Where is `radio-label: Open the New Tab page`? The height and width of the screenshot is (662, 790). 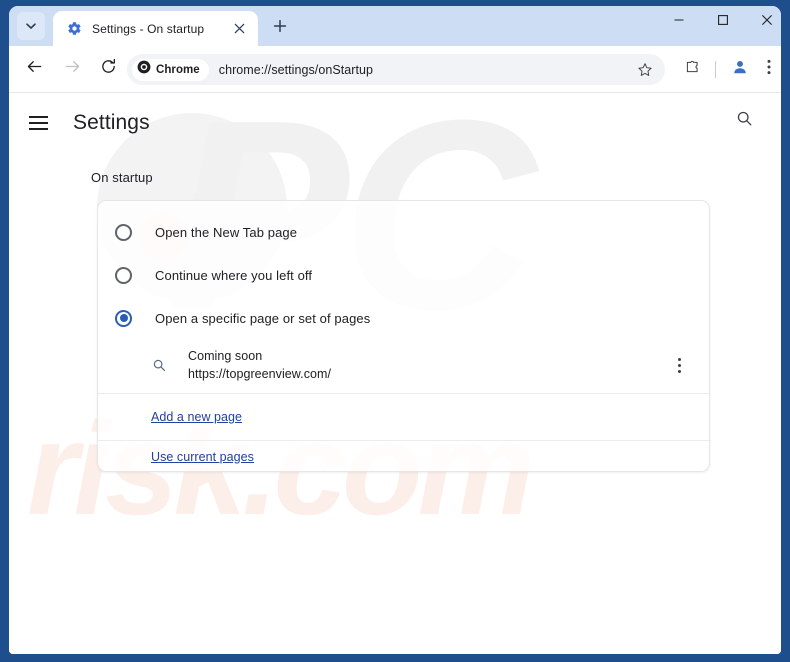 radio-label: Open the New Tab page is located at coordinates (226, 232).